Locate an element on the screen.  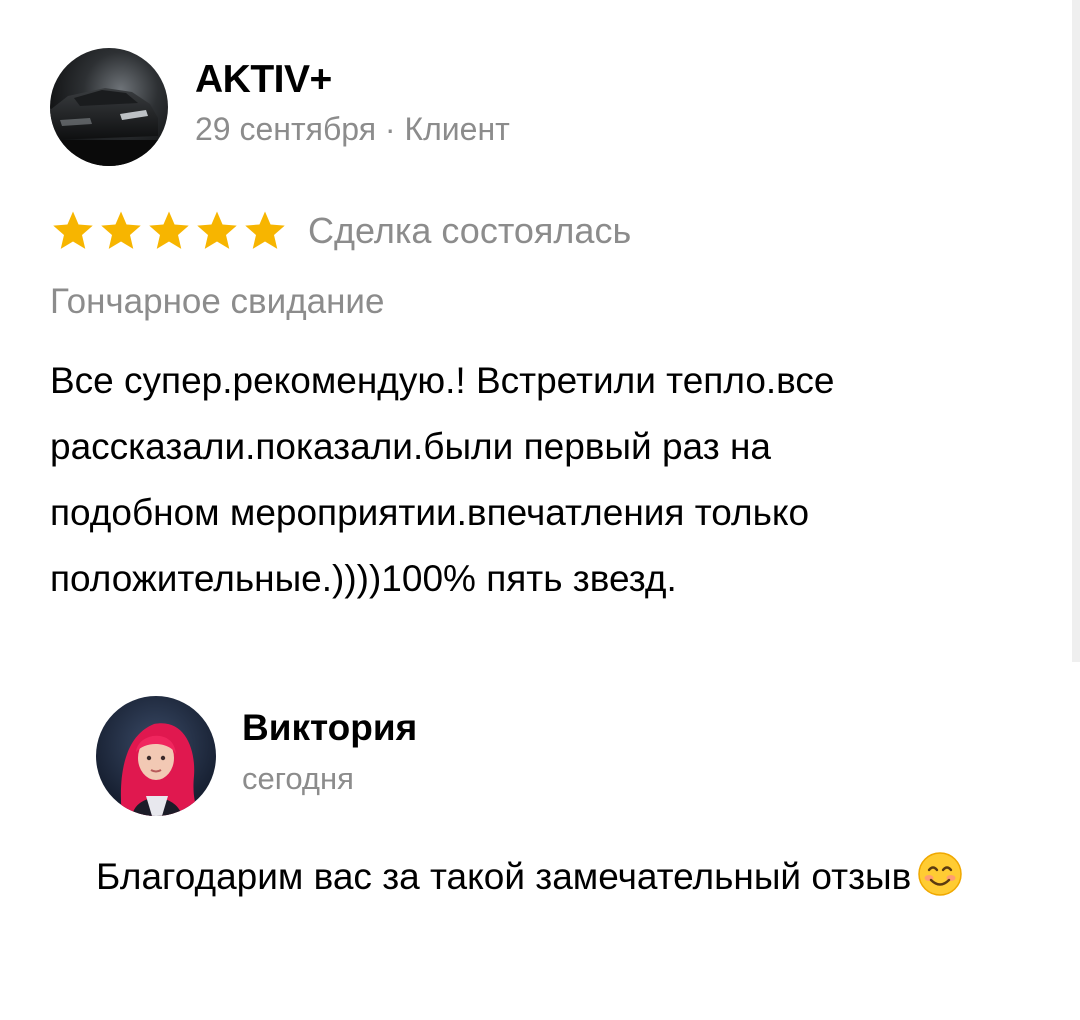
review-author-row: AKTIV+ 29 сентября · Клиент is located at coordinates (555, 107).